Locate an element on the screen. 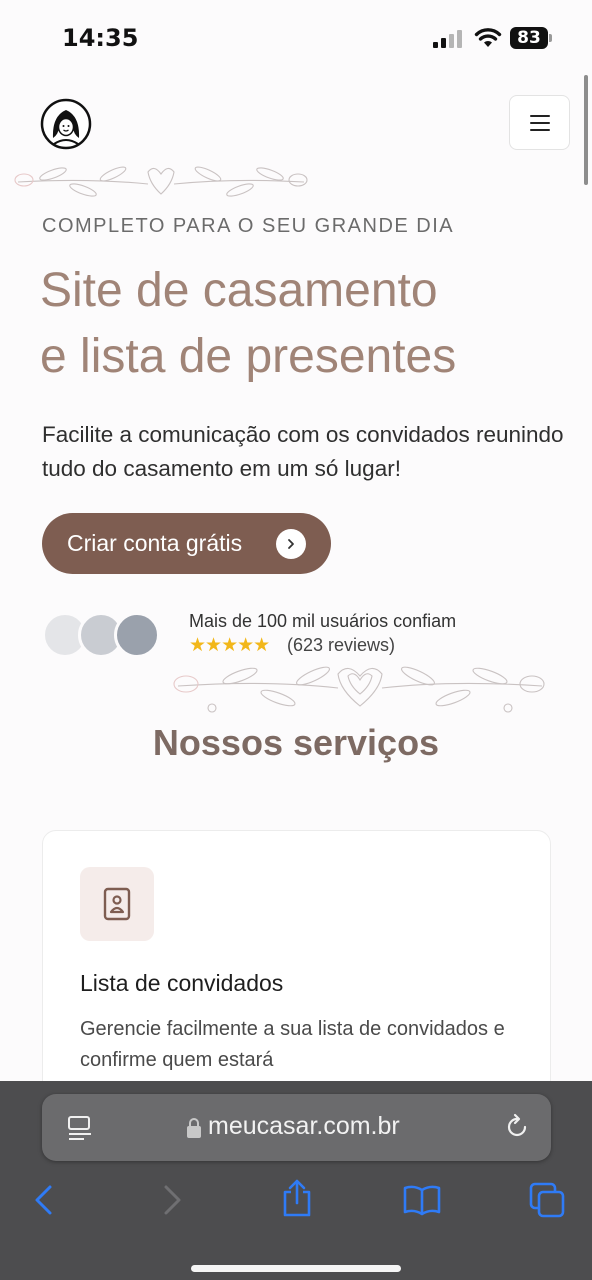  reviews-count: (623 reviews) is located at coordinates (341, 645).